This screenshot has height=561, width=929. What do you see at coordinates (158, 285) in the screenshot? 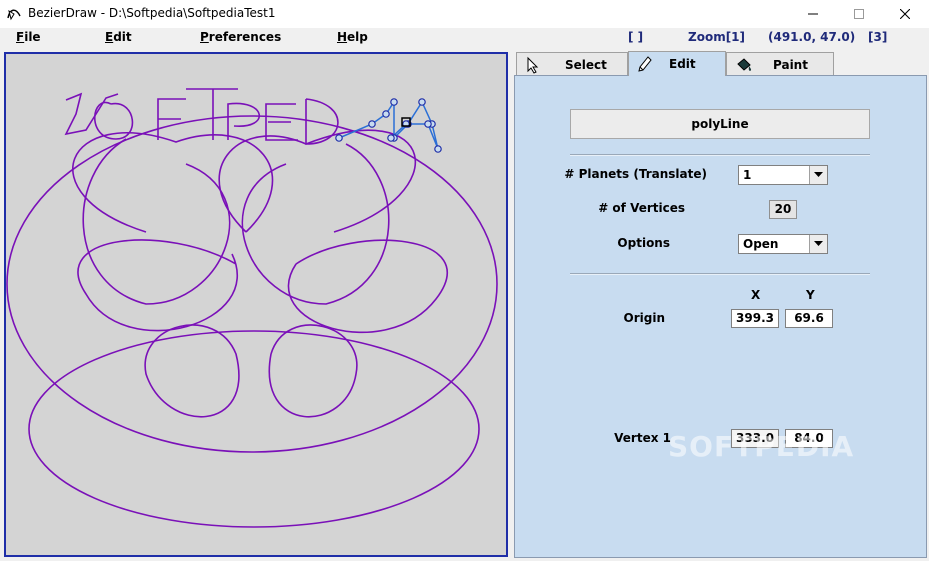
I see `left-petal` at bounding box center [158, 285].